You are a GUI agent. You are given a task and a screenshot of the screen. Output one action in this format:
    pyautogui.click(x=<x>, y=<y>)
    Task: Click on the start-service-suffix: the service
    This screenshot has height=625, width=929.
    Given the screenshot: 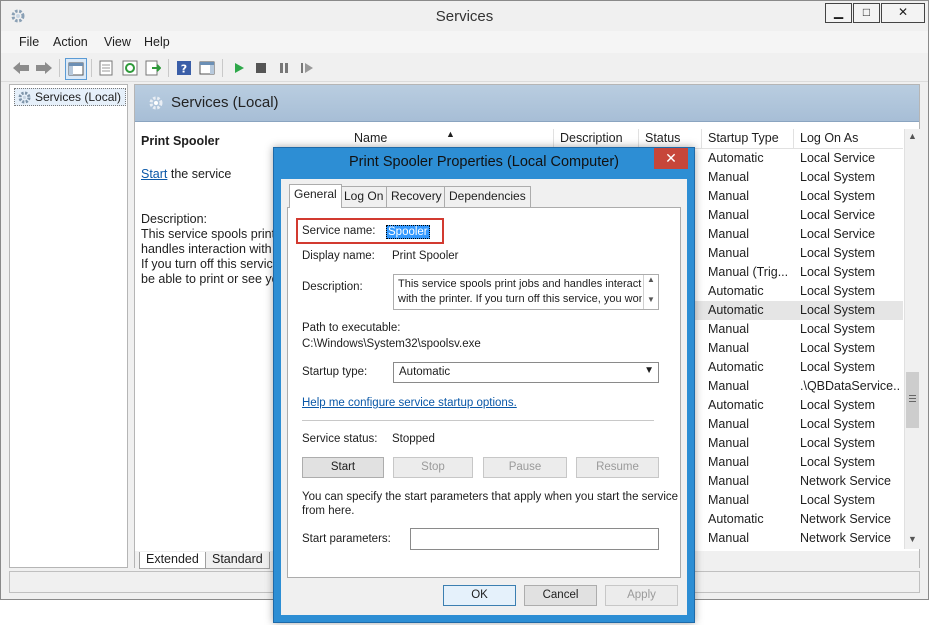 What is the action you would take?
    pyautogui.click(x=199, y=174)
    